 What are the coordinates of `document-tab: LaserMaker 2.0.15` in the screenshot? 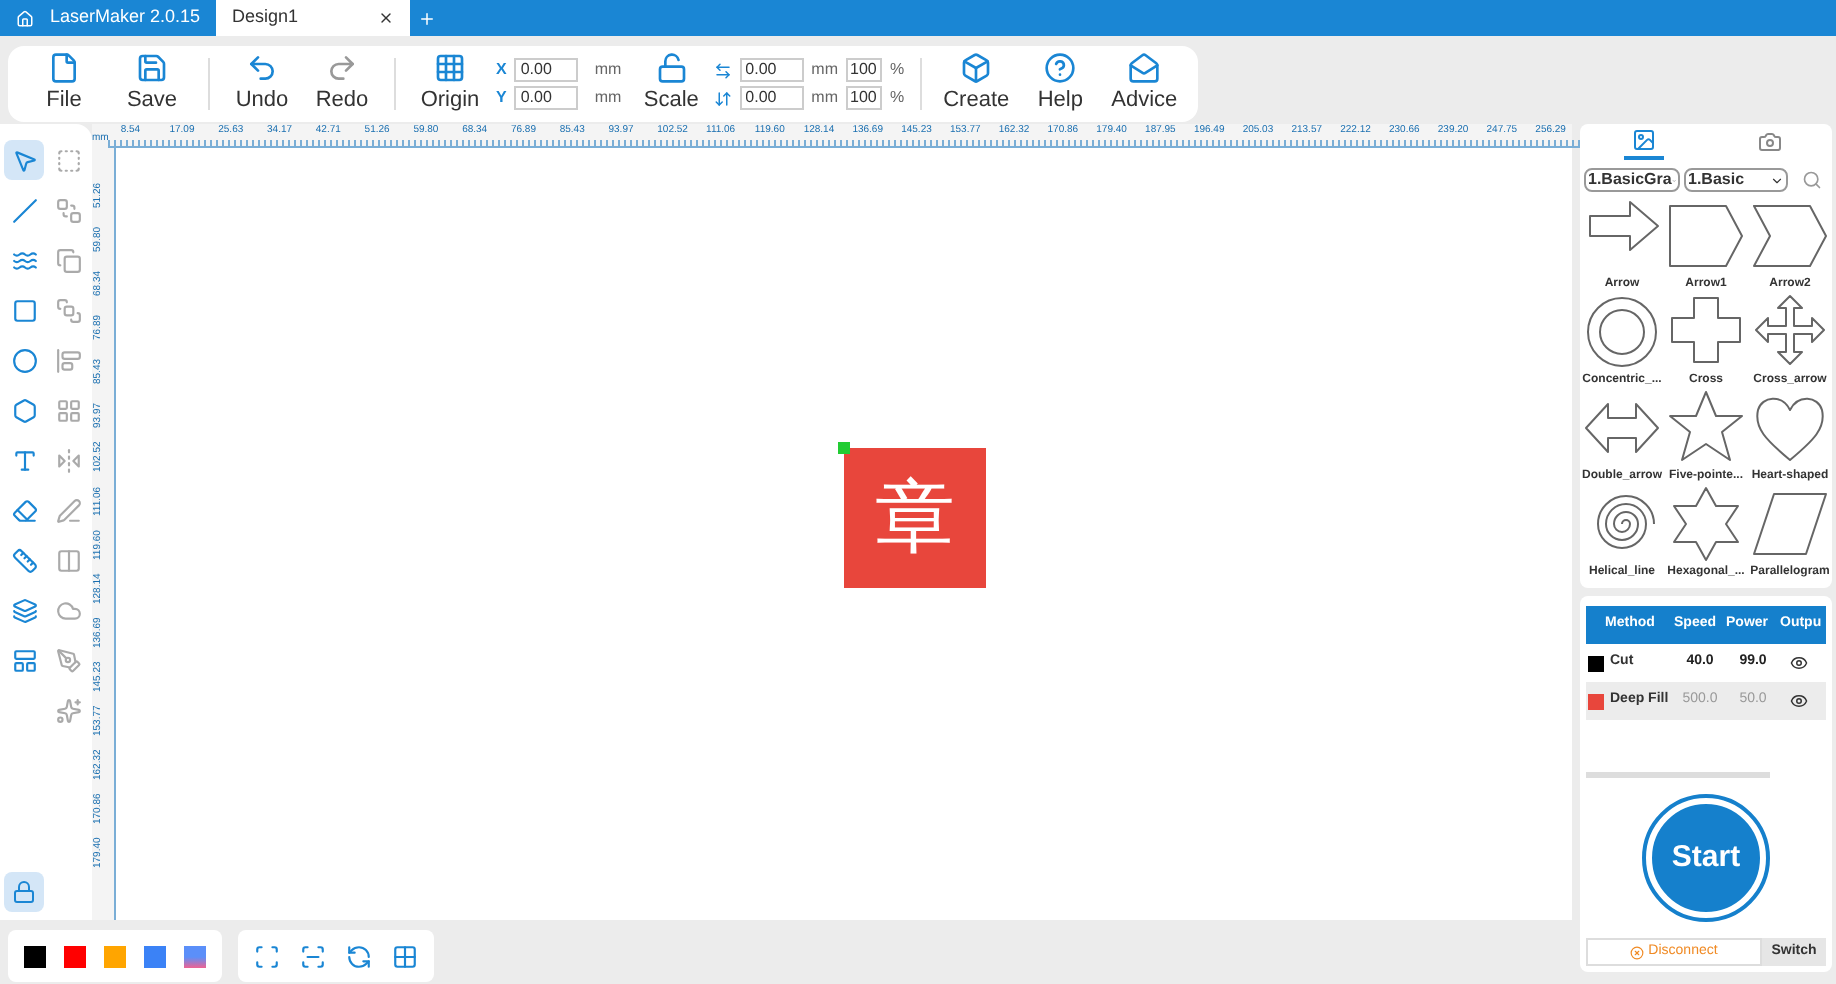 It's located at (108, 18).